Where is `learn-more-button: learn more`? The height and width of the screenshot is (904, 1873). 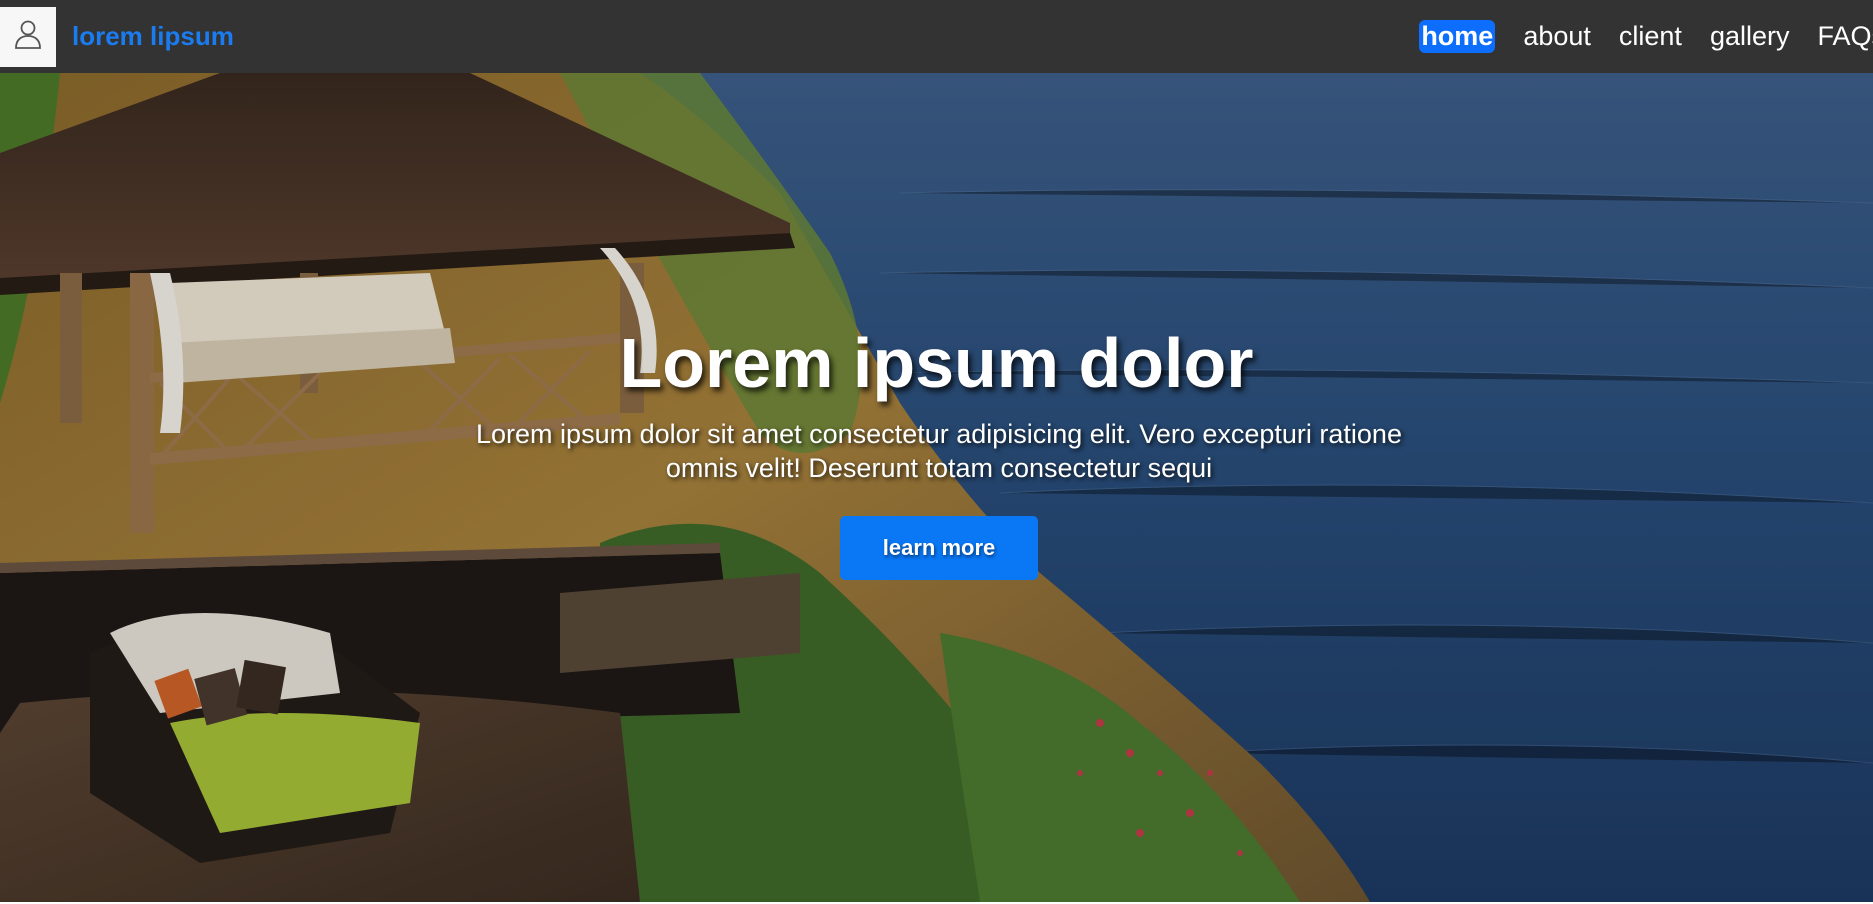
learn-more-button: learn more is located at coordinates (939, 548).